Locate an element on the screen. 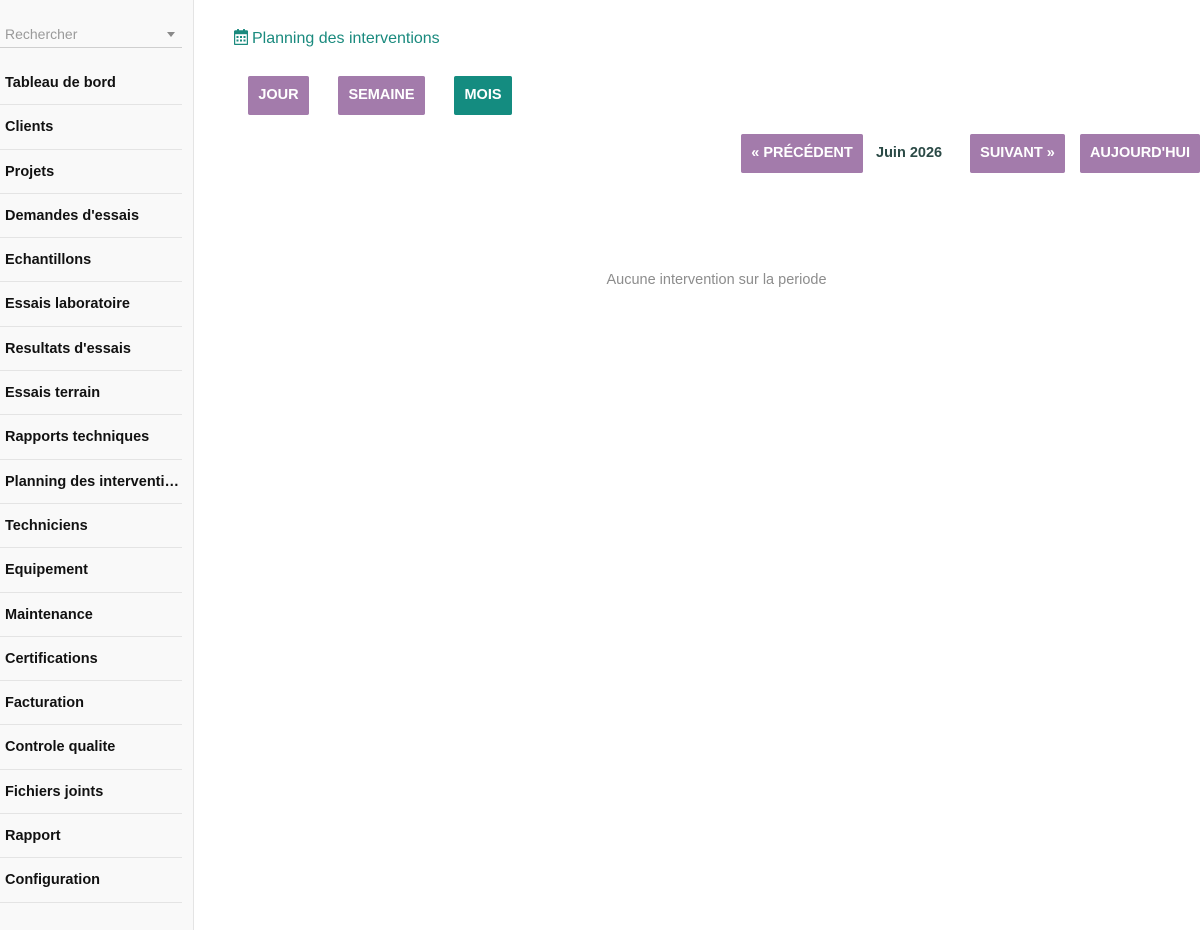 The image size is (1200, 930). current-period: Juin 2026 is located at coordinates (909, 153).